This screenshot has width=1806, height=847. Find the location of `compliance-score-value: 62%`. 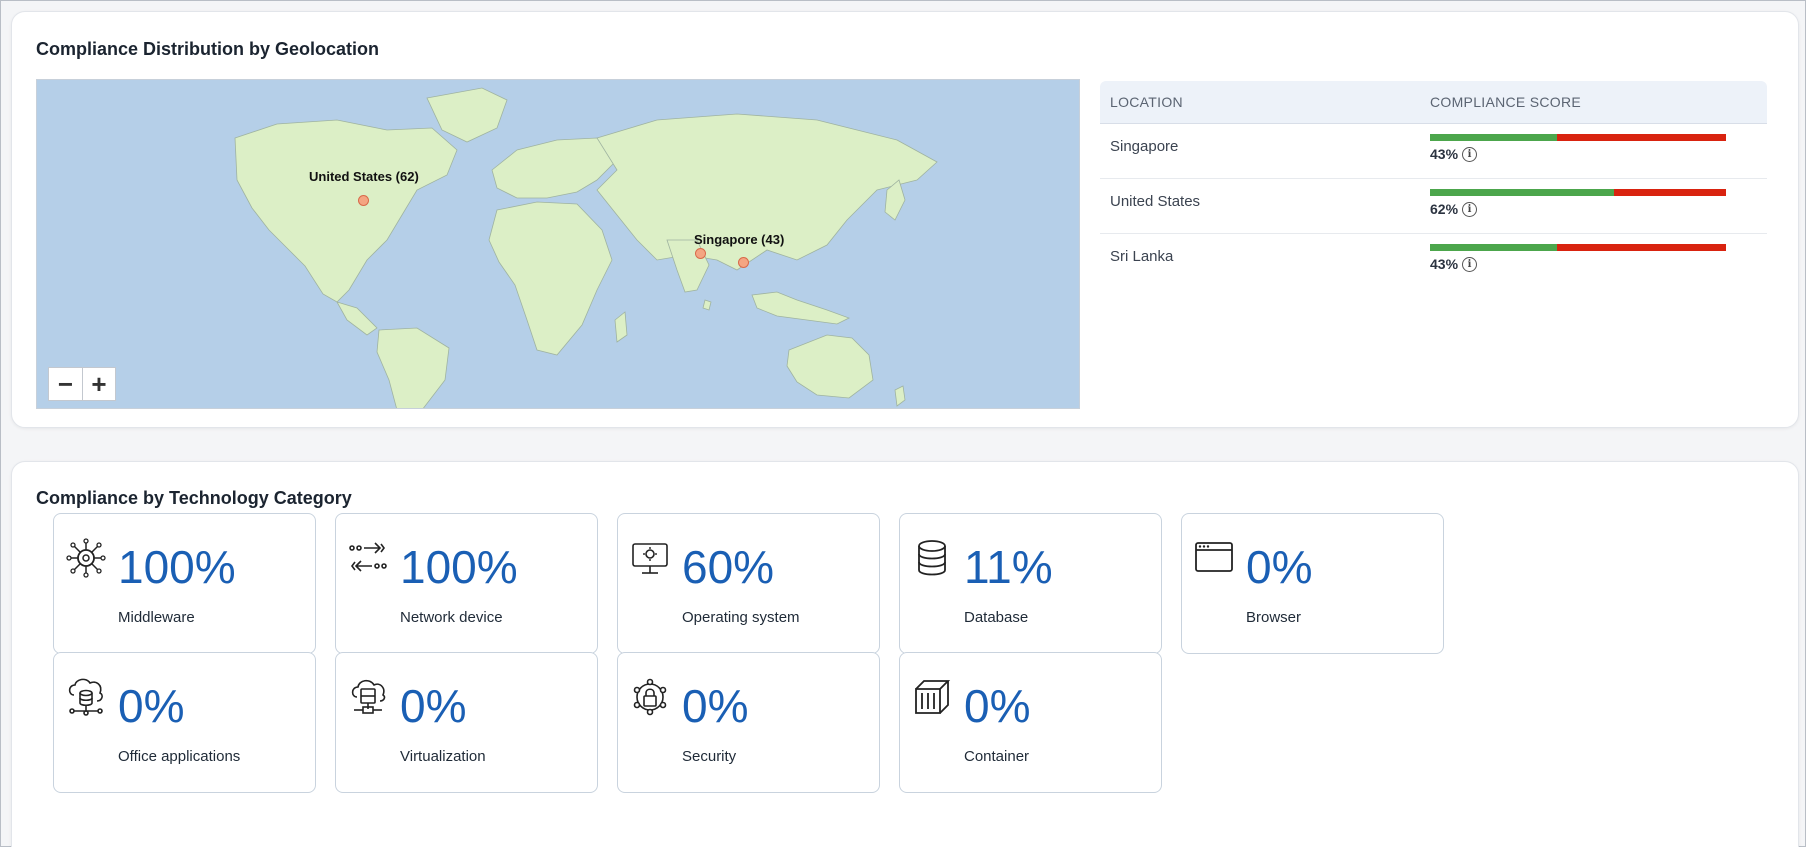

compliance-score-value: 62% is located at coordinates (1444, 209).